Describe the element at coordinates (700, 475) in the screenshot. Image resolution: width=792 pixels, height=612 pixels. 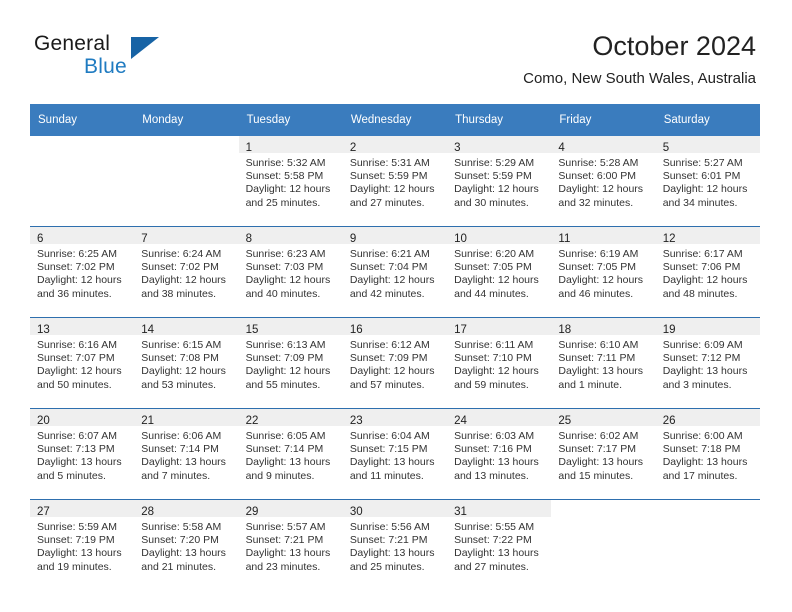
I see `daylight-duration-line2: and 17 minutes.` at that location.